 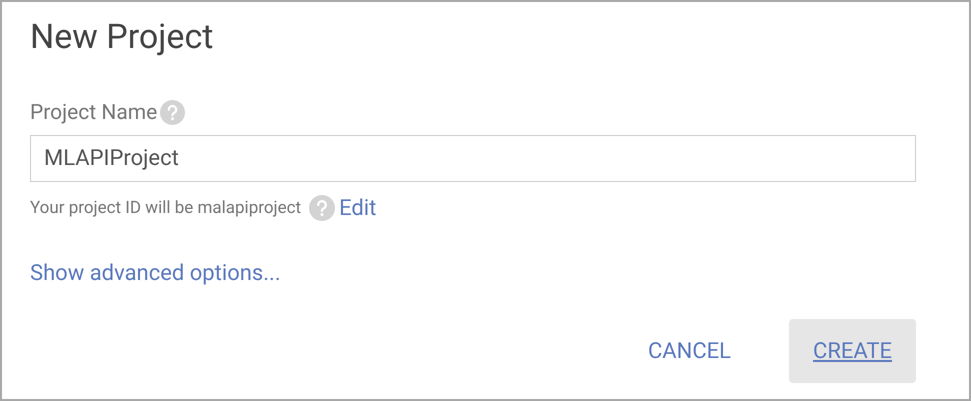 I want to click on field-label: Project Name, so click(x=94, y=112).